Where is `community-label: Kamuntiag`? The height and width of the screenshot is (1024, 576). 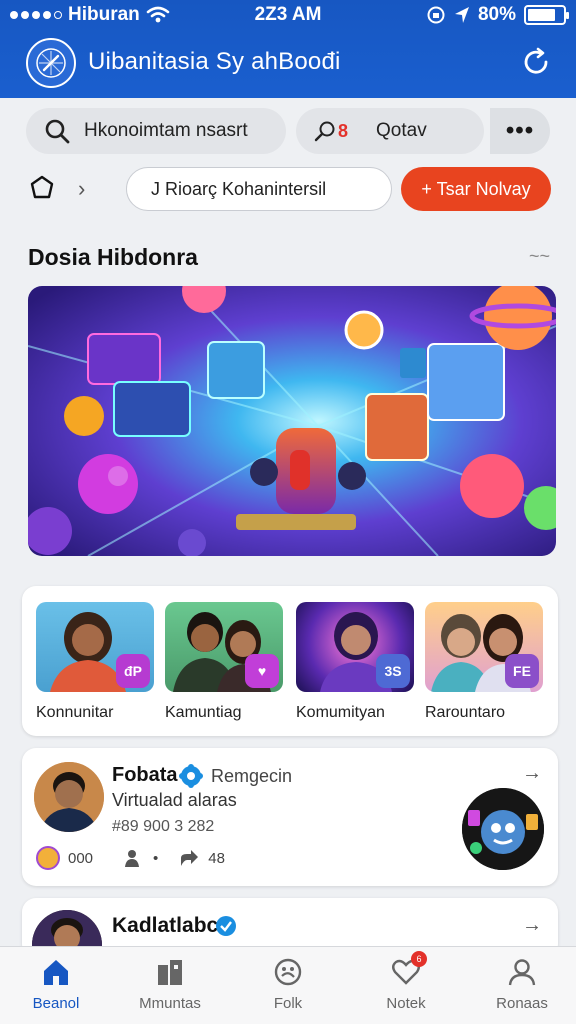 community-label: Kamuntiag is located at coordinates (203, 712).